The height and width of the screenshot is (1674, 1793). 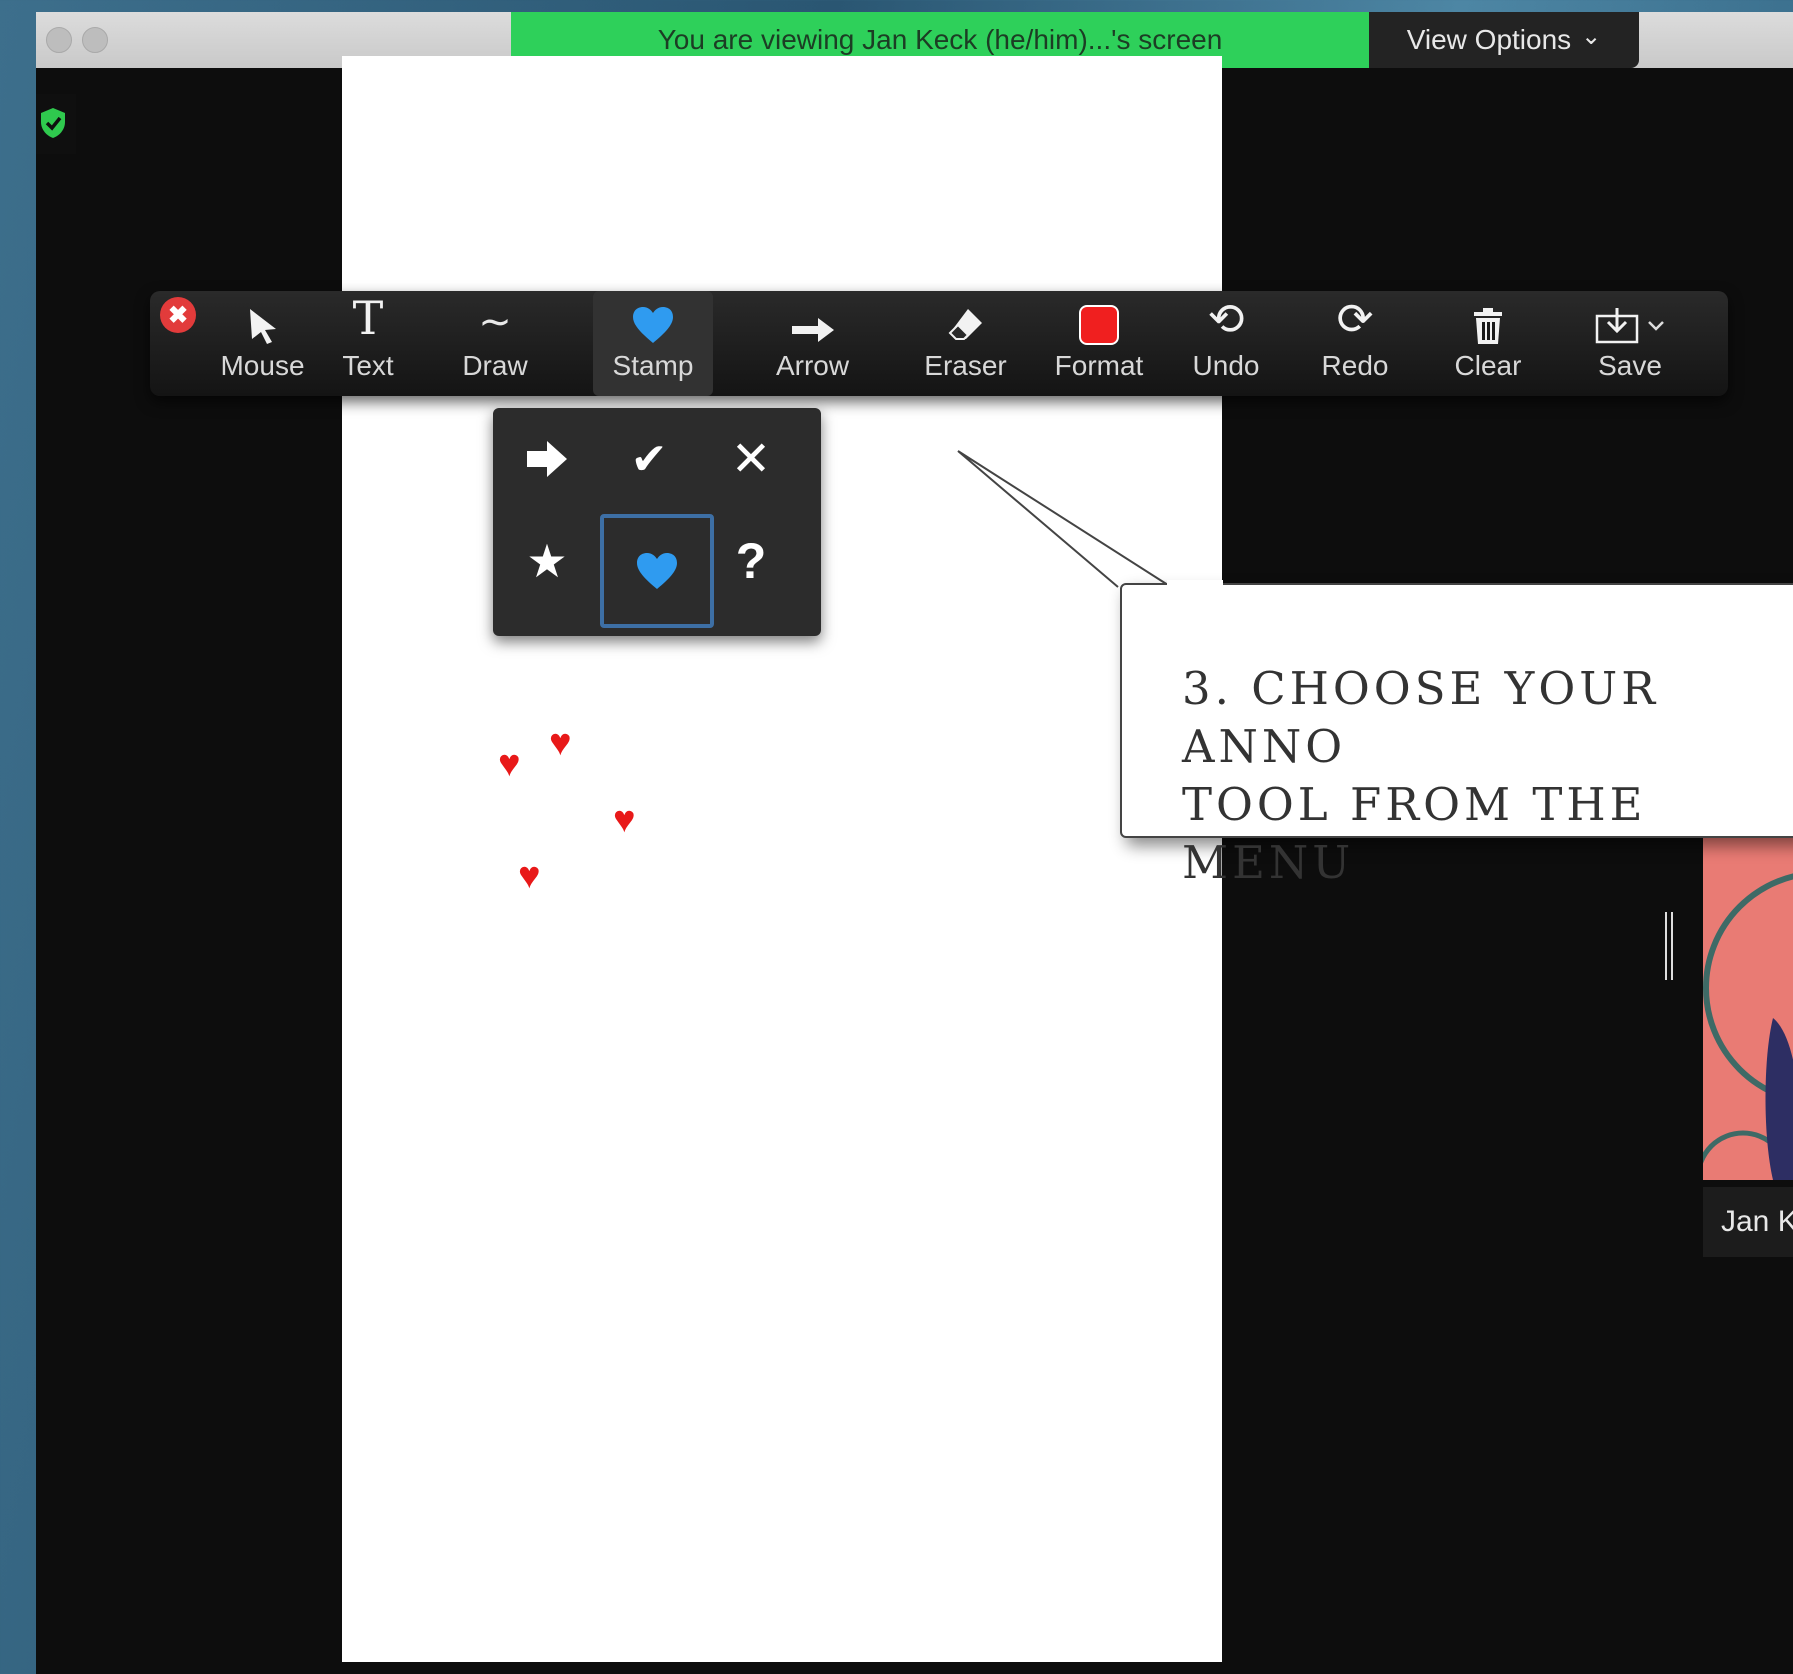 I want to click on check-icon: ✔, so click(x=649, y=459).